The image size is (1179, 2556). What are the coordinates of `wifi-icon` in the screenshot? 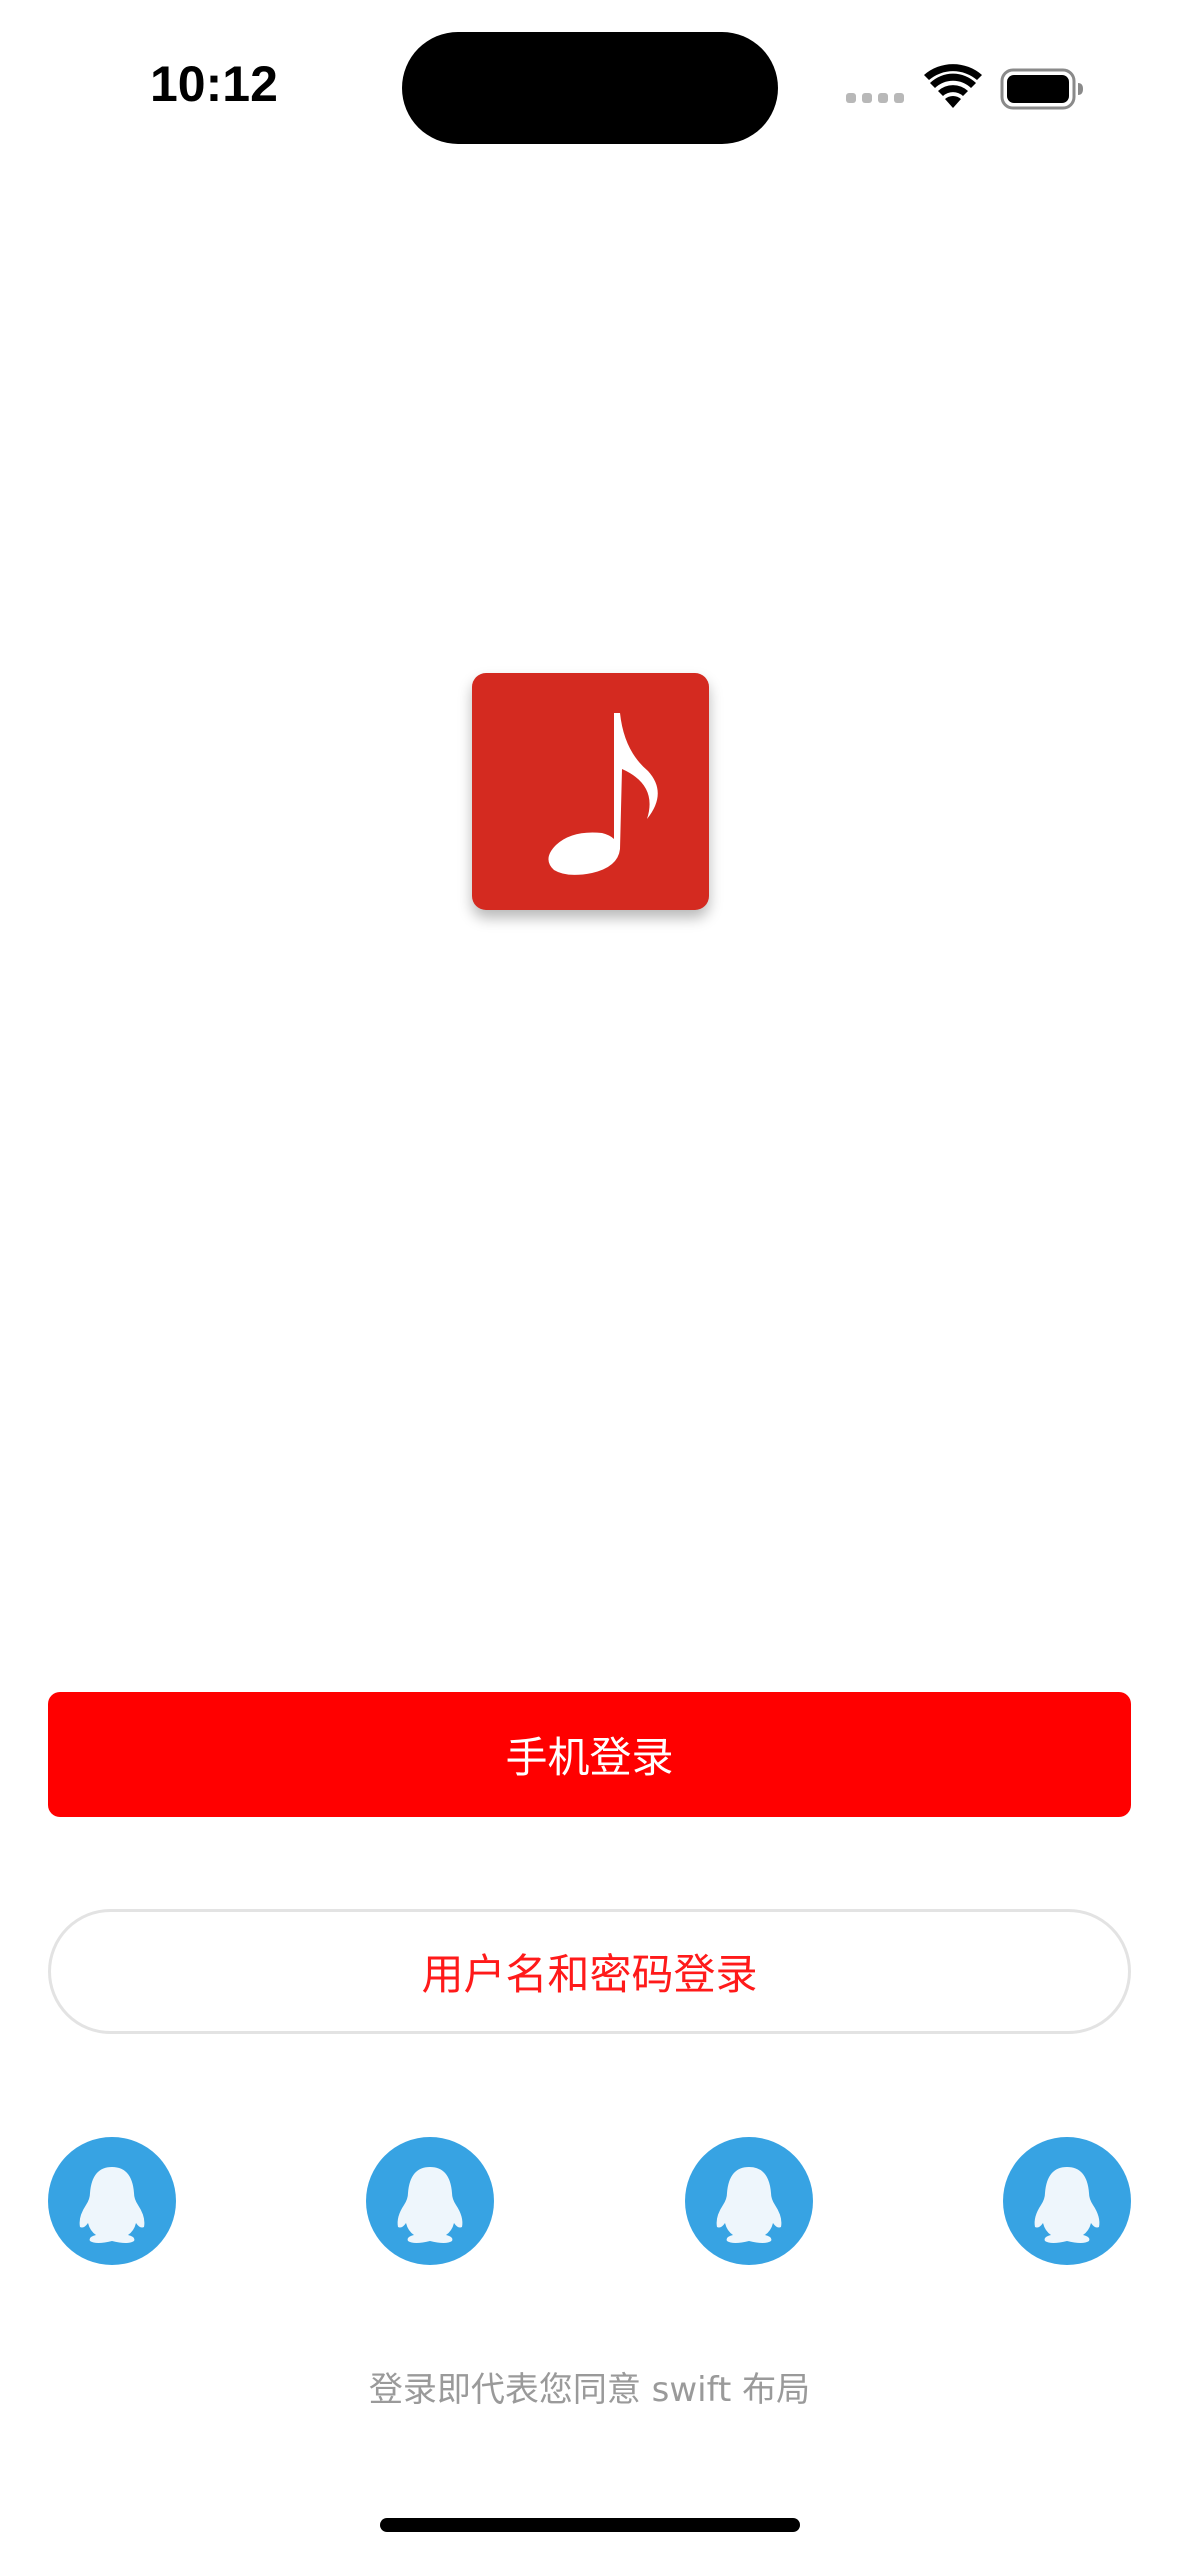 It's located at (953, 86).